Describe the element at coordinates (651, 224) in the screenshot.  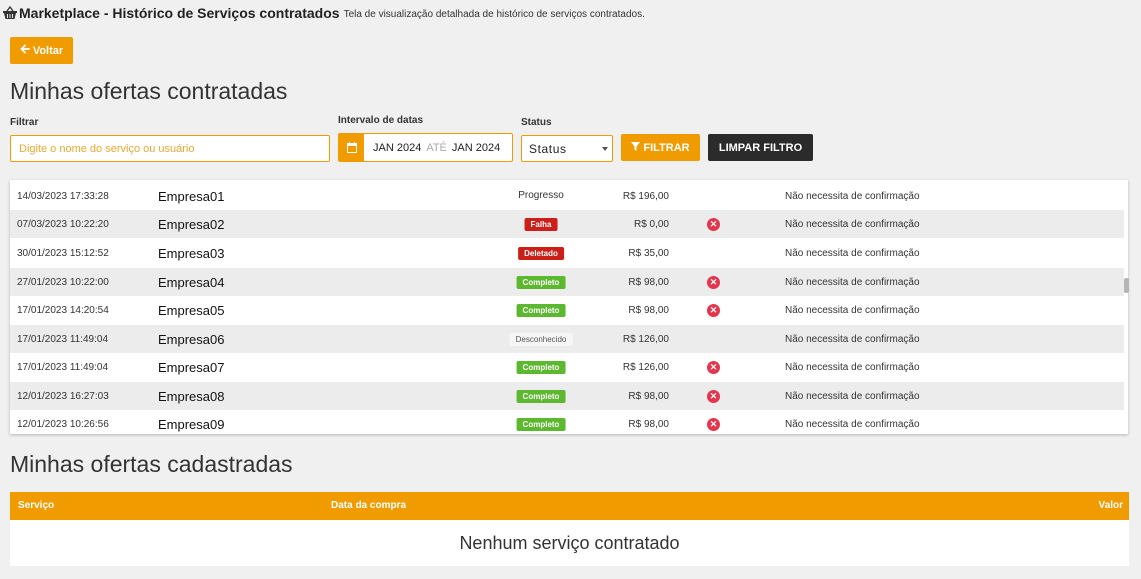
I see `row-value: R$ 0,00` at that location.